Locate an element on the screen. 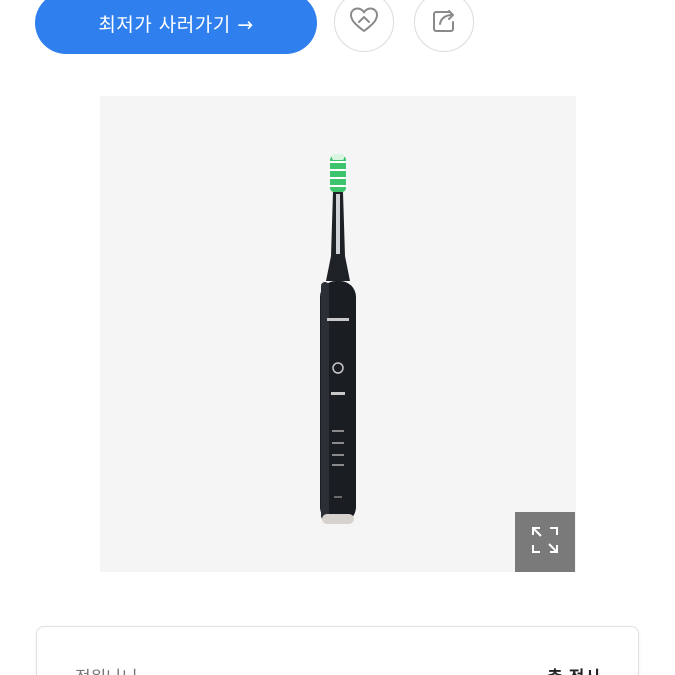 The width and height of the screenshot is (675, 675). expand-image-button is located at coordinates (545, 542).